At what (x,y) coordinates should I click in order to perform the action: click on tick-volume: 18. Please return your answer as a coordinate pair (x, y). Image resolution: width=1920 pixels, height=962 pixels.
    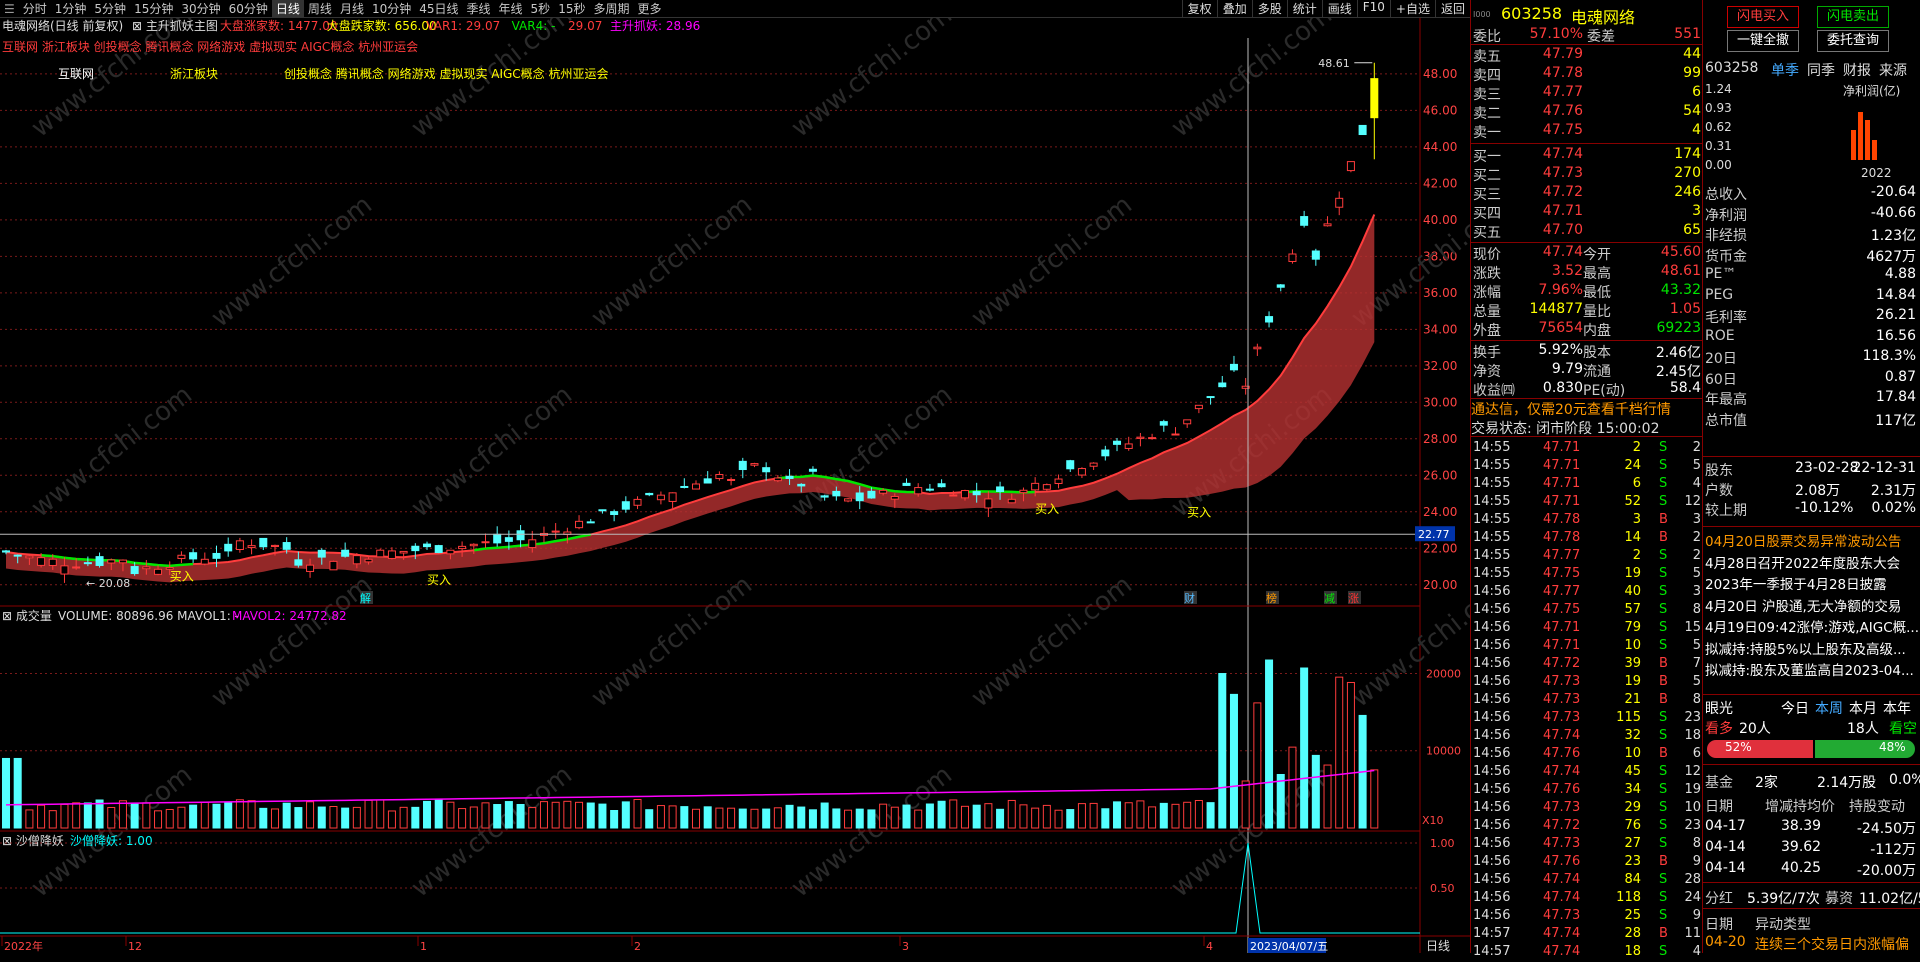
    Looking at the image, I should click on (1632, 951).